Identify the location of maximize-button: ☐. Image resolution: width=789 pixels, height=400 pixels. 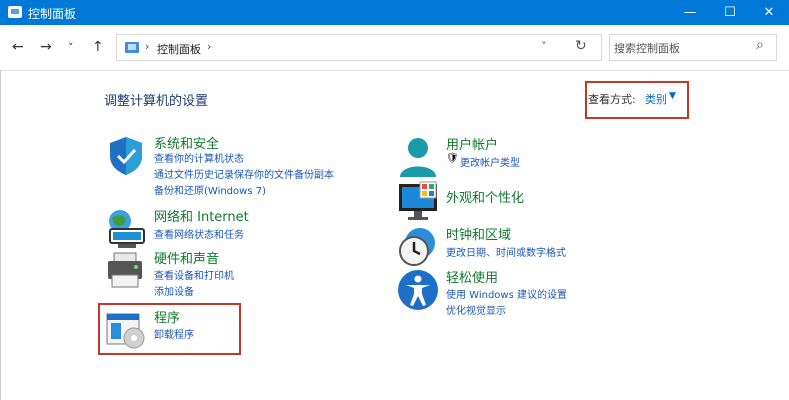
(730, 12).